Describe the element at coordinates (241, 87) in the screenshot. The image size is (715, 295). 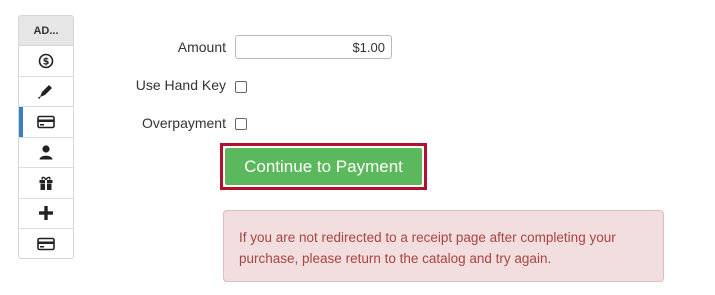
I see `hand-key-checkbox` at that location.